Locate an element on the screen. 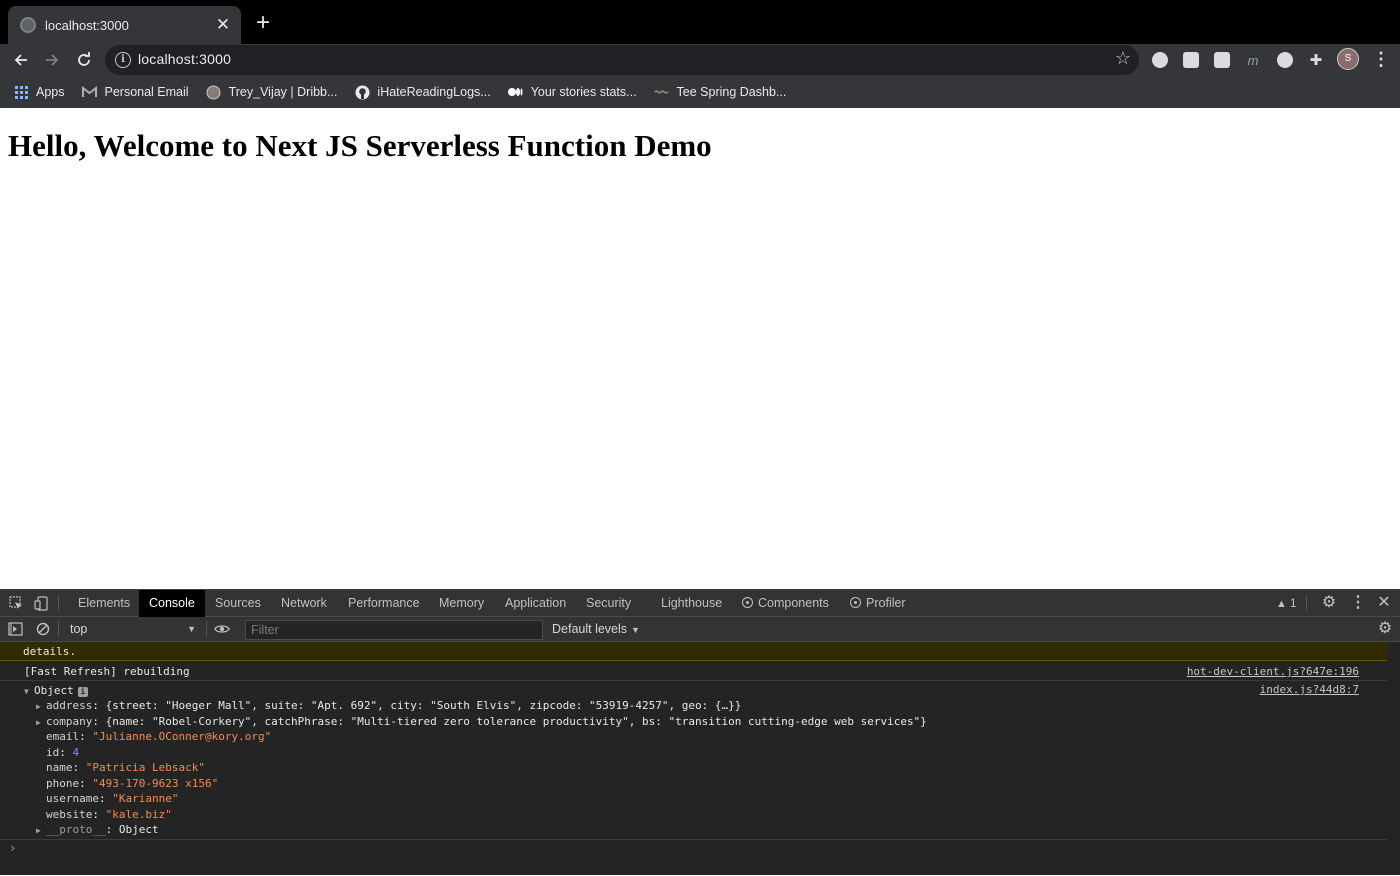 The height and width of the screenshot is (876, 1400). url-text: localhost:3000 is located at coordinates (184, 59).